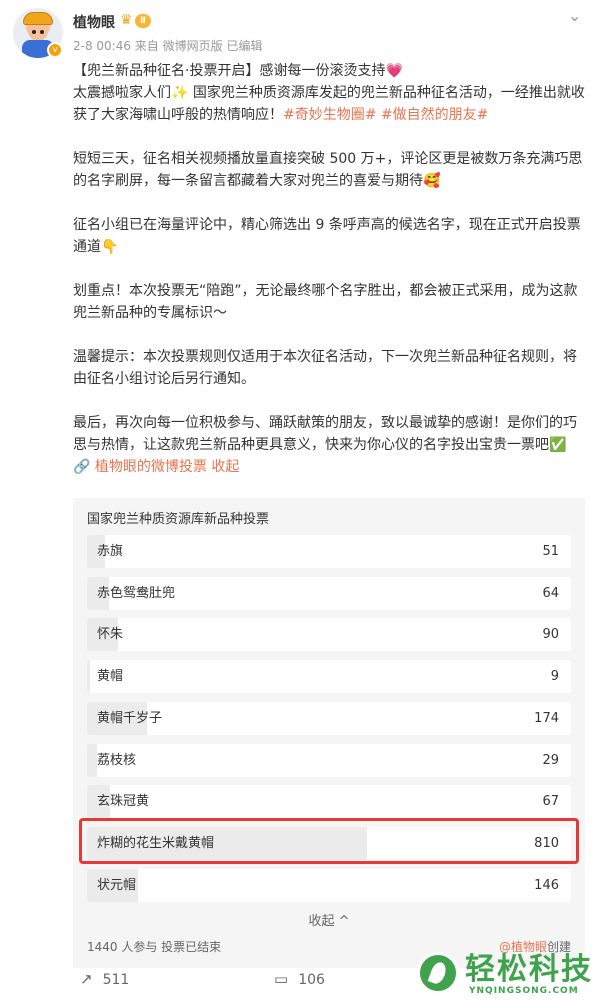 This screenshot has width=600, height=1000. Describe the element at coordinates (329, 885) in the screenshot. I see `vote-option: 状元帽 146` at that location.